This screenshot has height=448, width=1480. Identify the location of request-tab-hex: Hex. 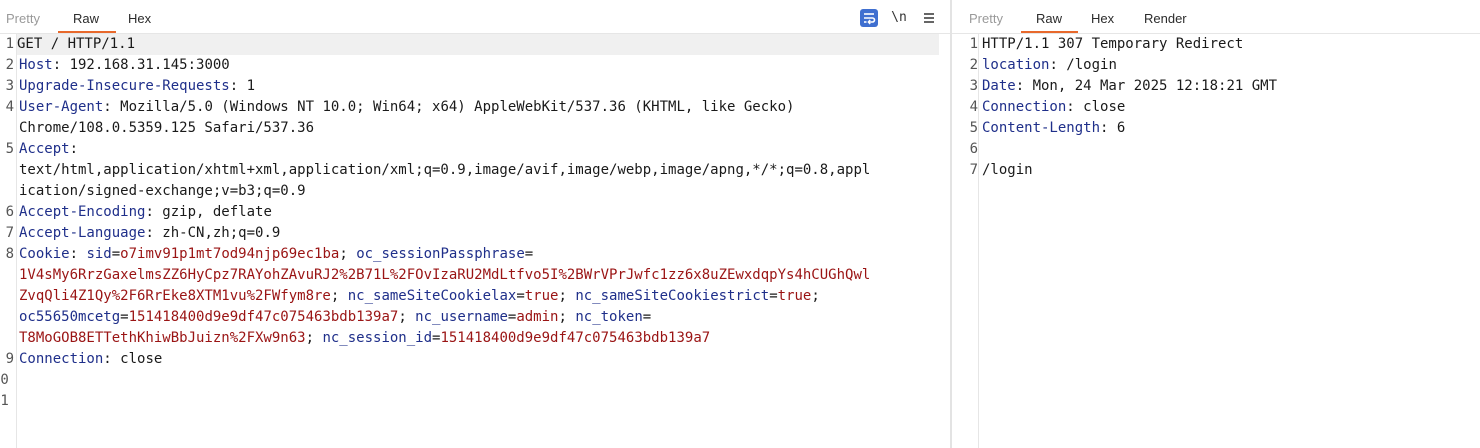
(139, 18).